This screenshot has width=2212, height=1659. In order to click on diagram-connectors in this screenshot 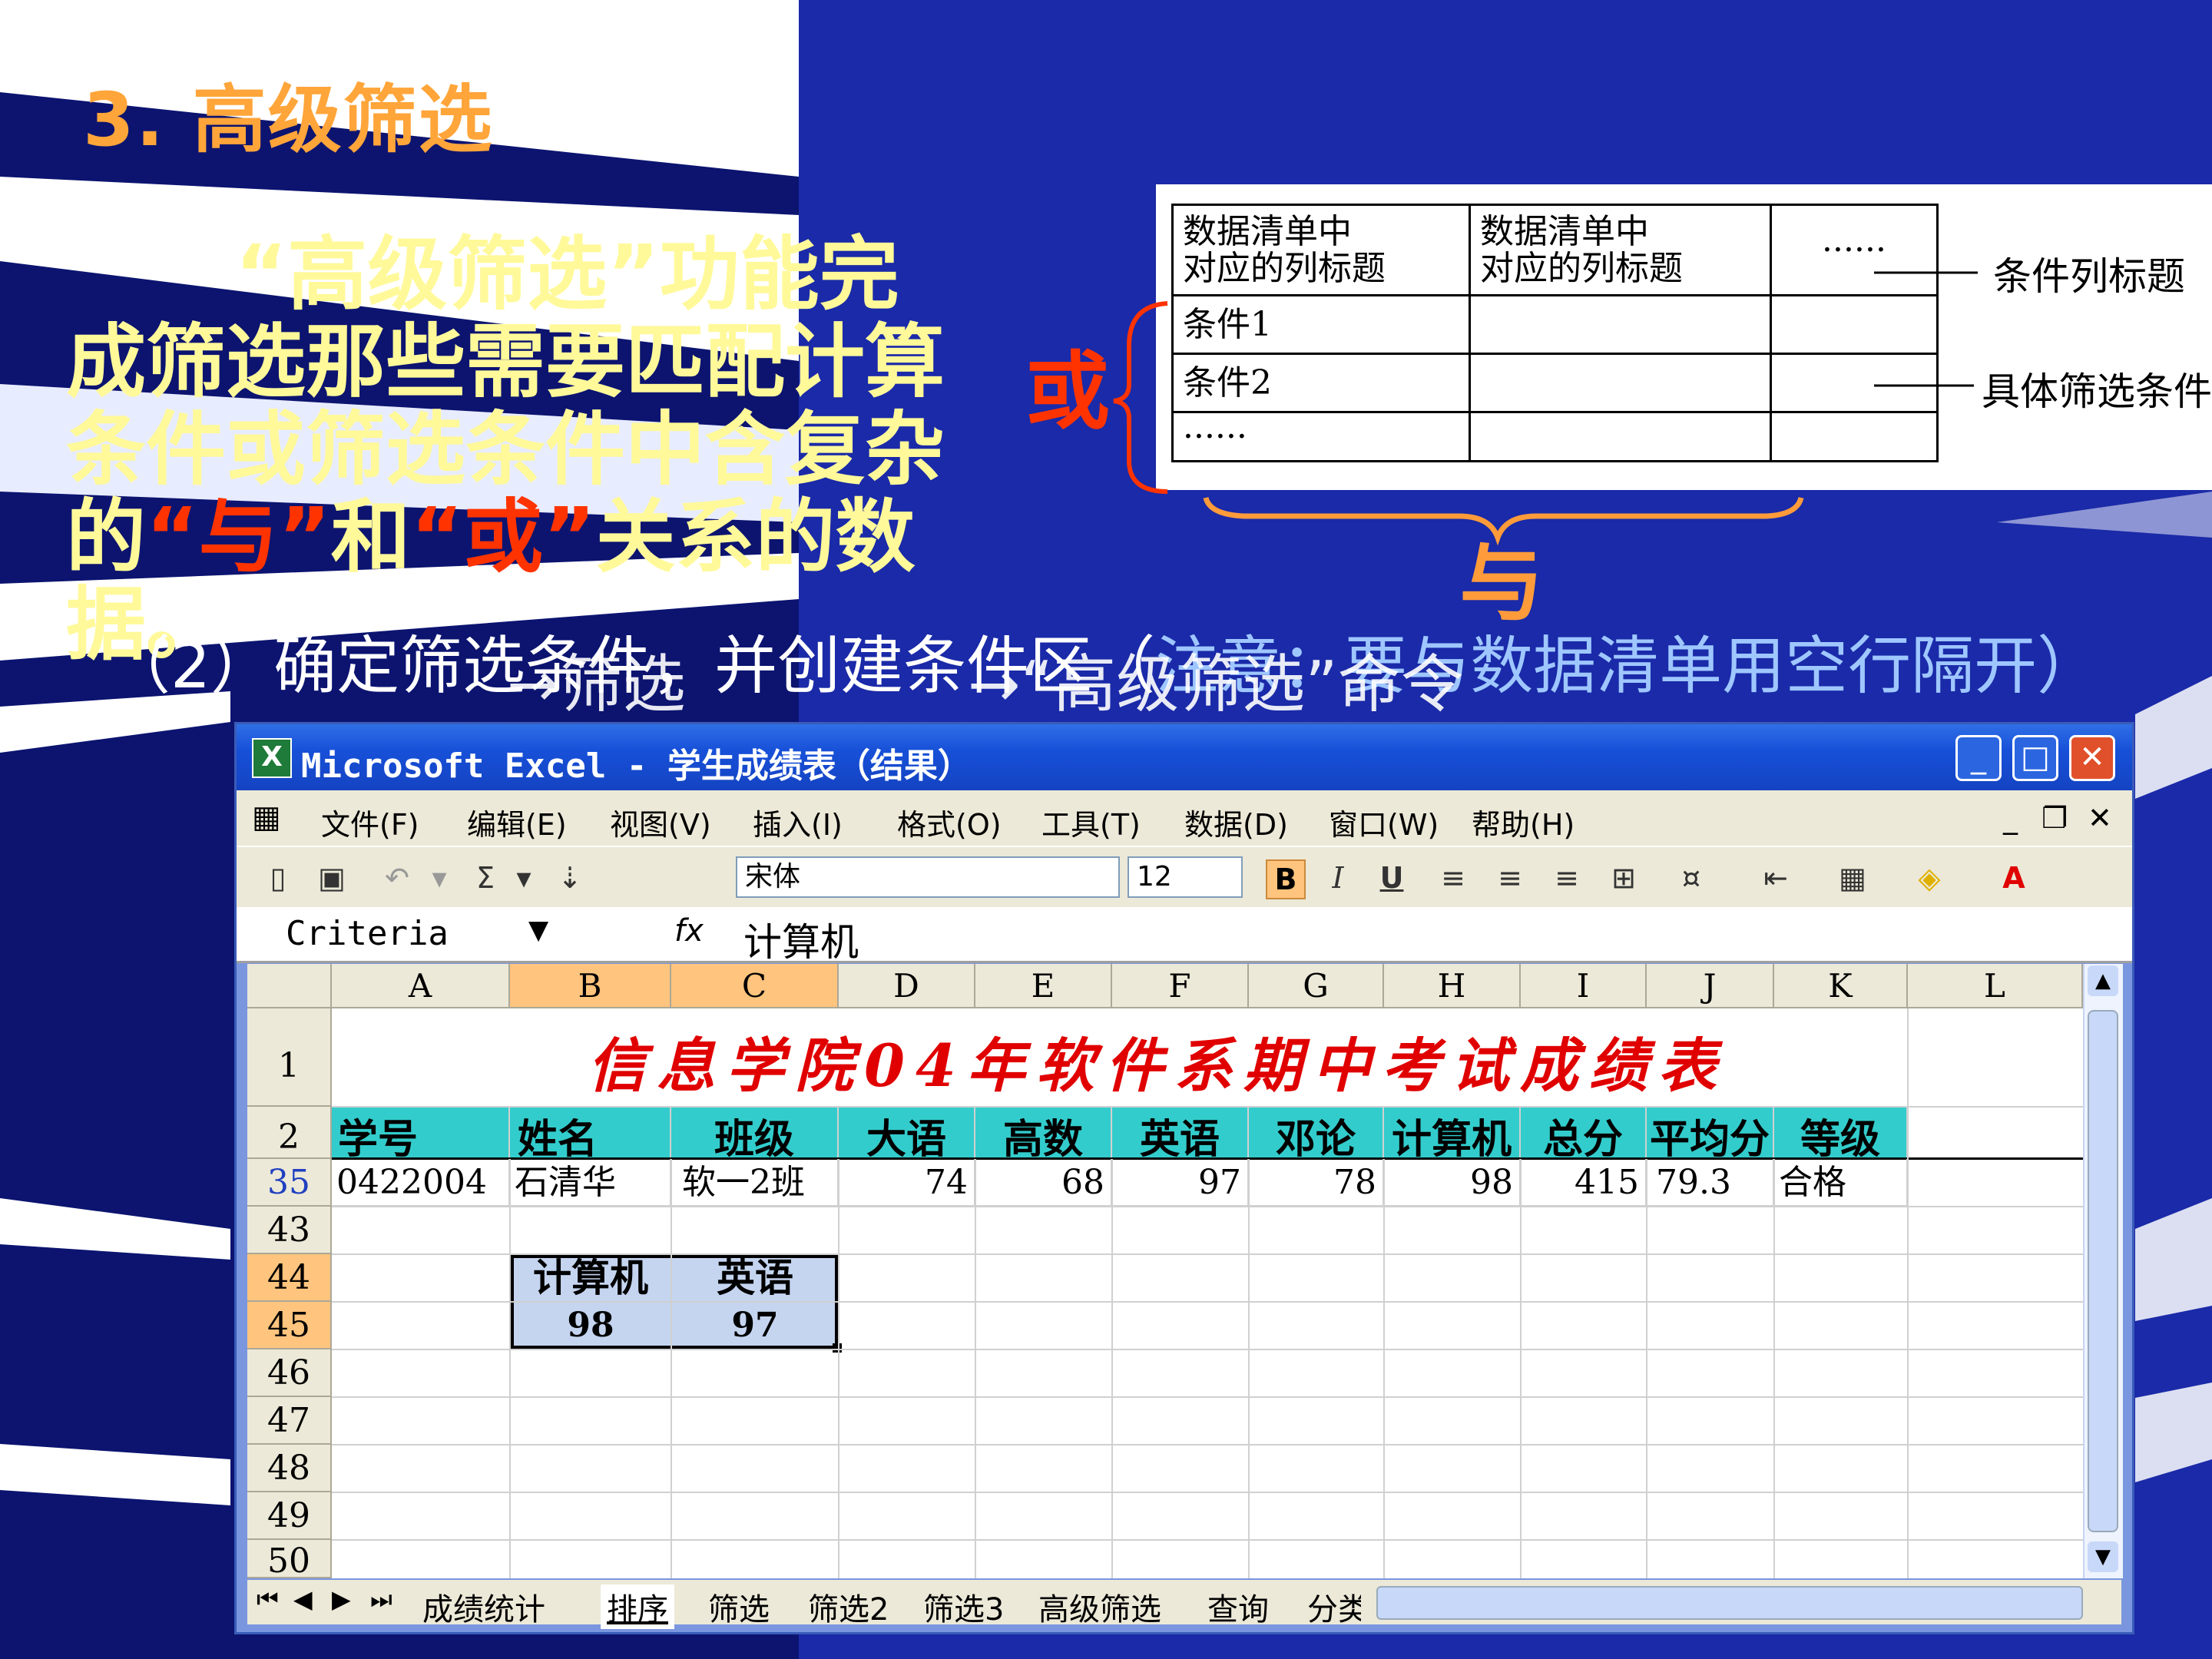, I will do `click(1546, 409)`.